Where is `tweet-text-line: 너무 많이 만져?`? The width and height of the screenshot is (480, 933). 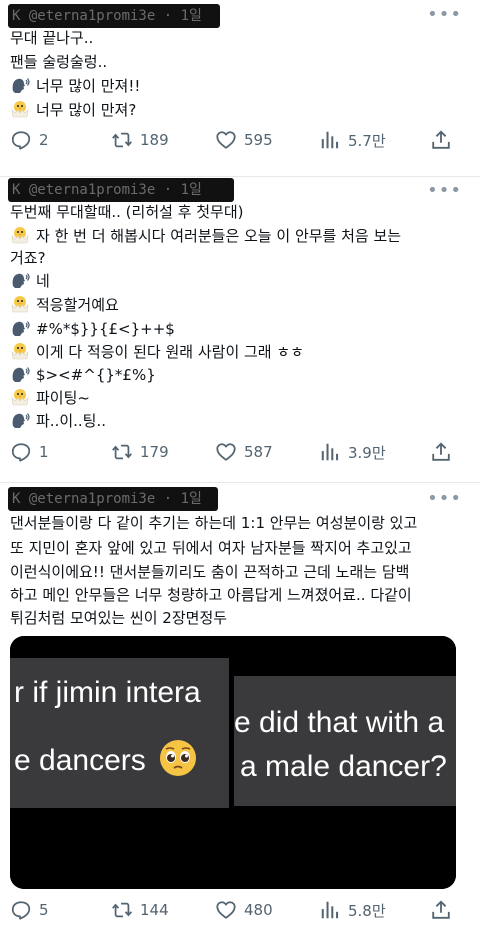 tweet-text-line: 너무 많이 만져? is located at coordinates (73, 110).